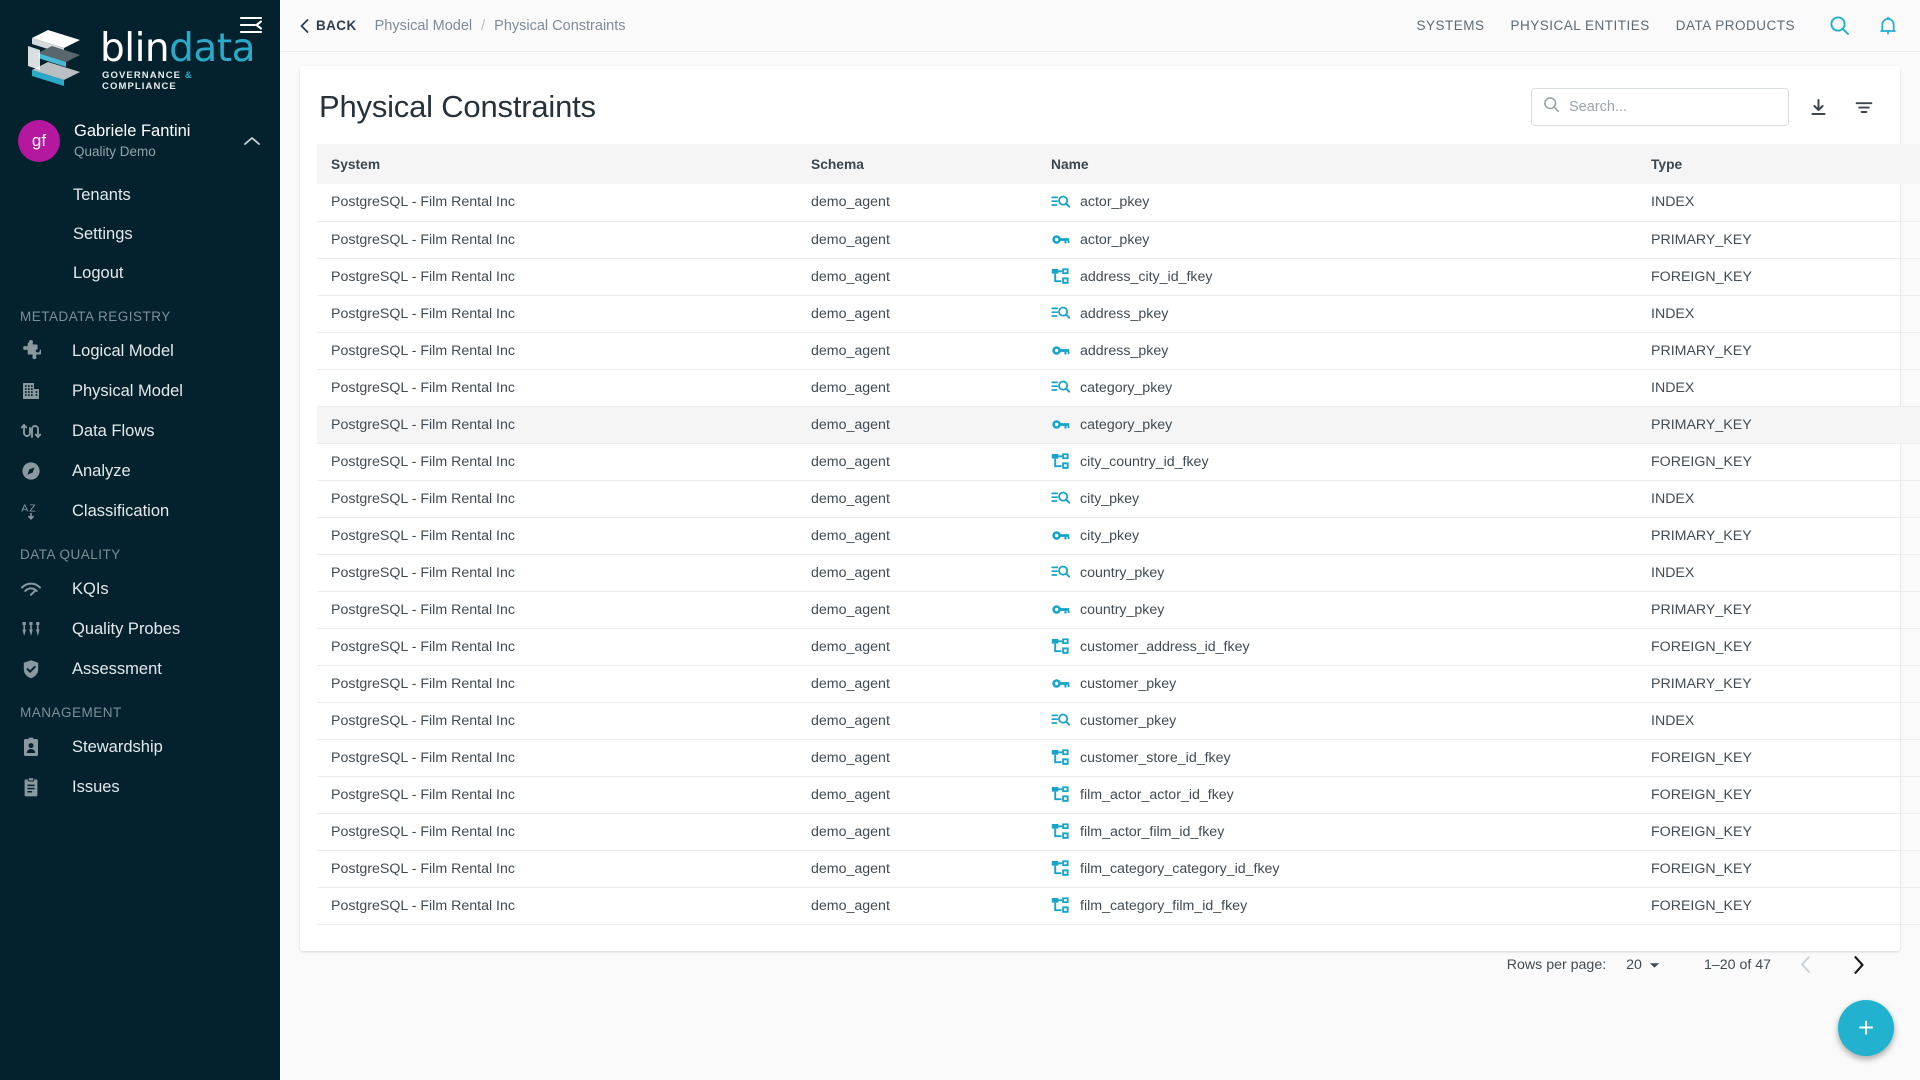 The image size is (1920, 1080). Describe the element at coordinates (560, 25) in the screenshot. I see `breadcrumb-current: Physical Constraints` at that location.